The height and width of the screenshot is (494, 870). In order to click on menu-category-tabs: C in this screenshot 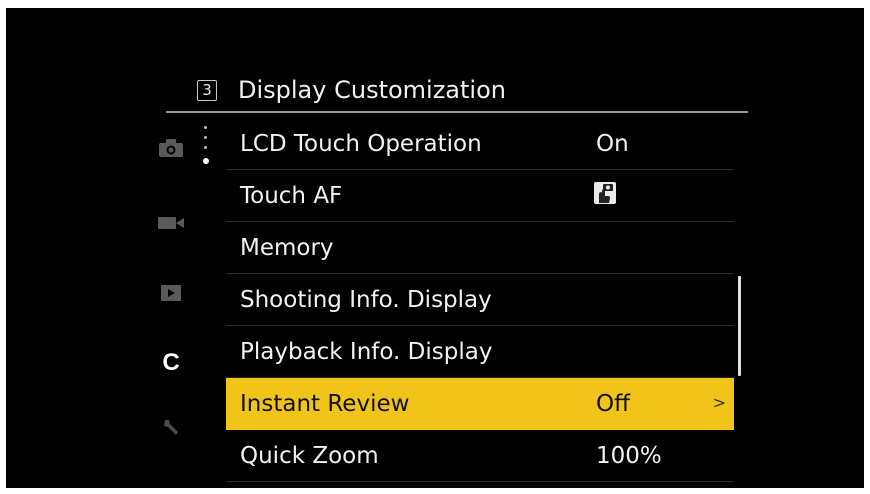, I will do `click(173, 293)`.